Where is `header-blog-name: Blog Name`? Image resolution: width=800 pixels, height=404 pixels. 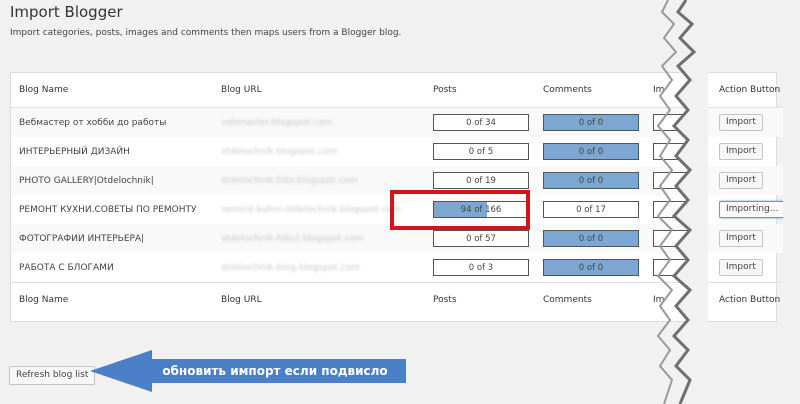 header-blog-name: Blog Name is located at coordinates (116, 90).